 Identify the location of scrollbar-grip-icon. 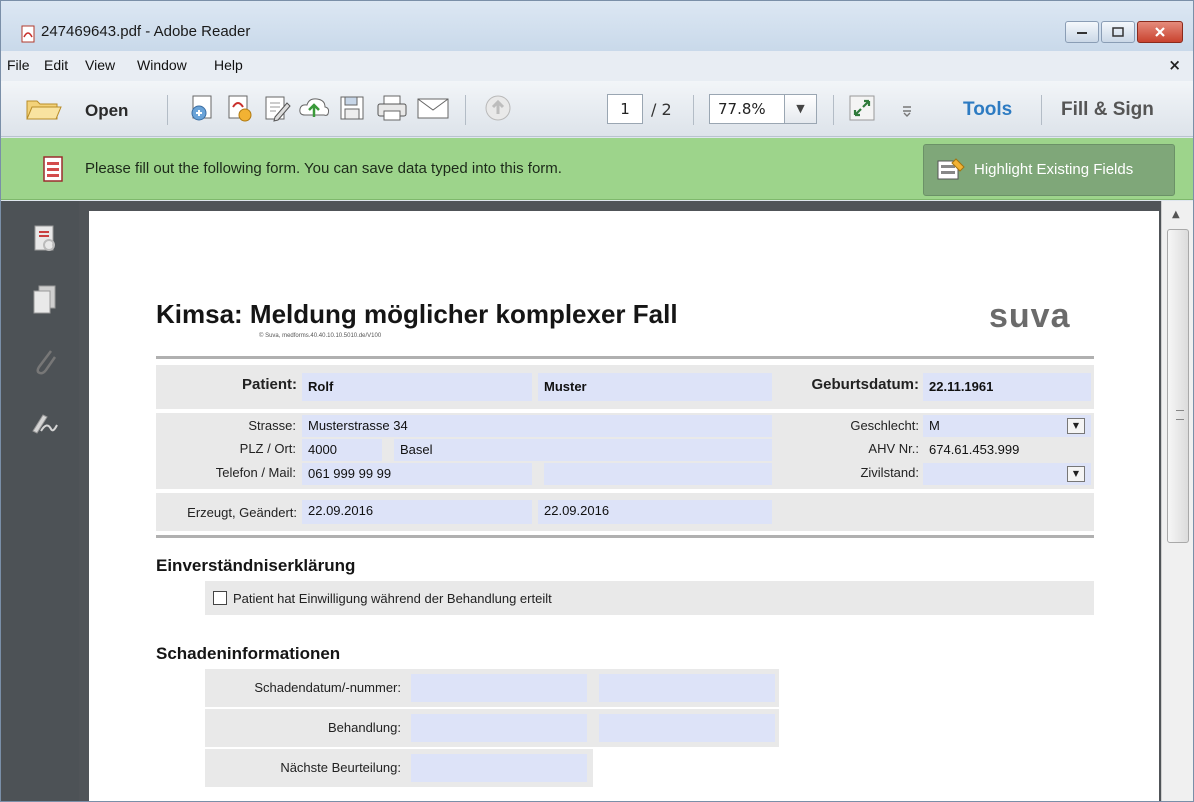
(1180, 415).